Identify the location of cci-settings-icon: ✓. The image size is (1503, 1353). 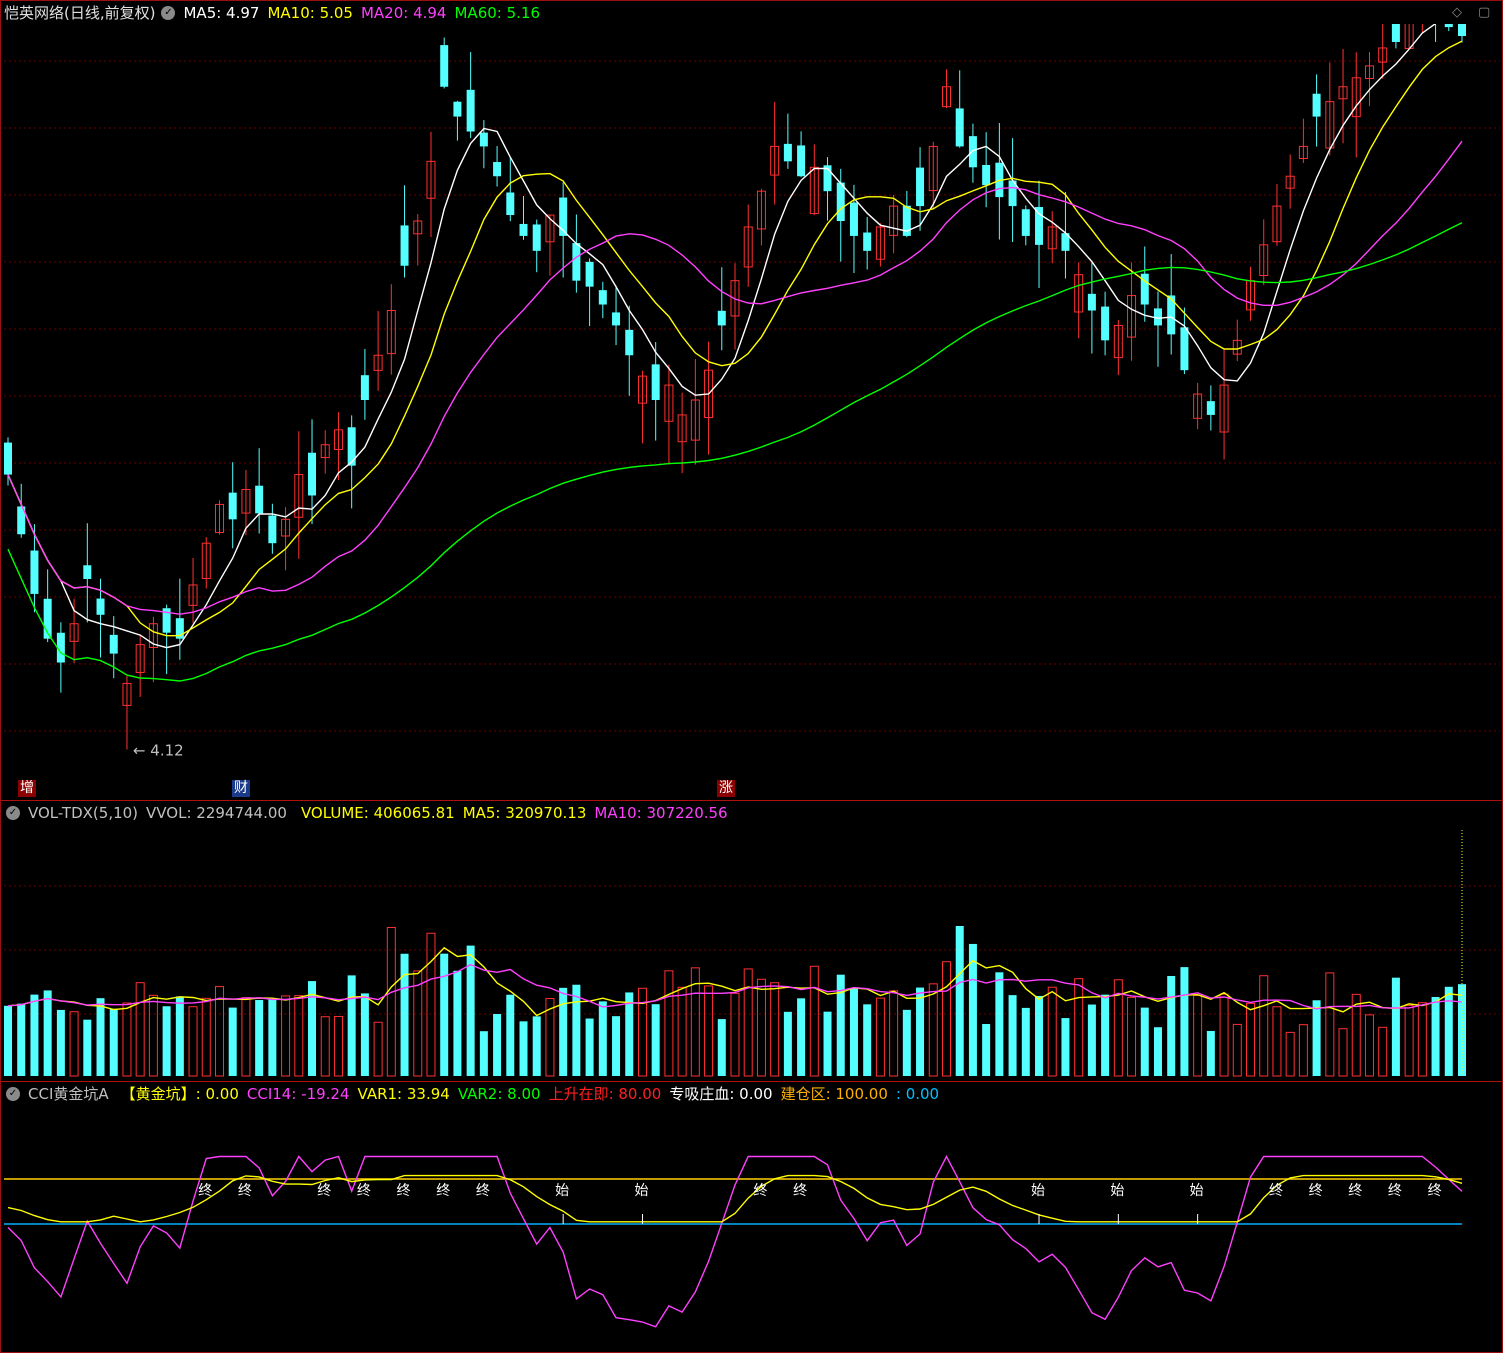
(13, 1094).